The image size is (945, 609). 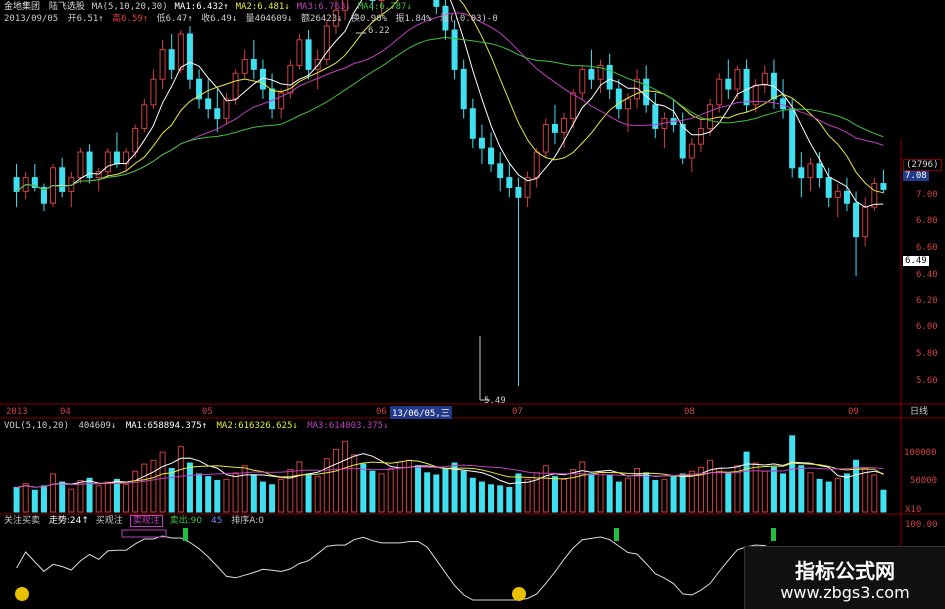 I want to click on change-value: 涨(-0.03)-0, so click(x=469, y=19).